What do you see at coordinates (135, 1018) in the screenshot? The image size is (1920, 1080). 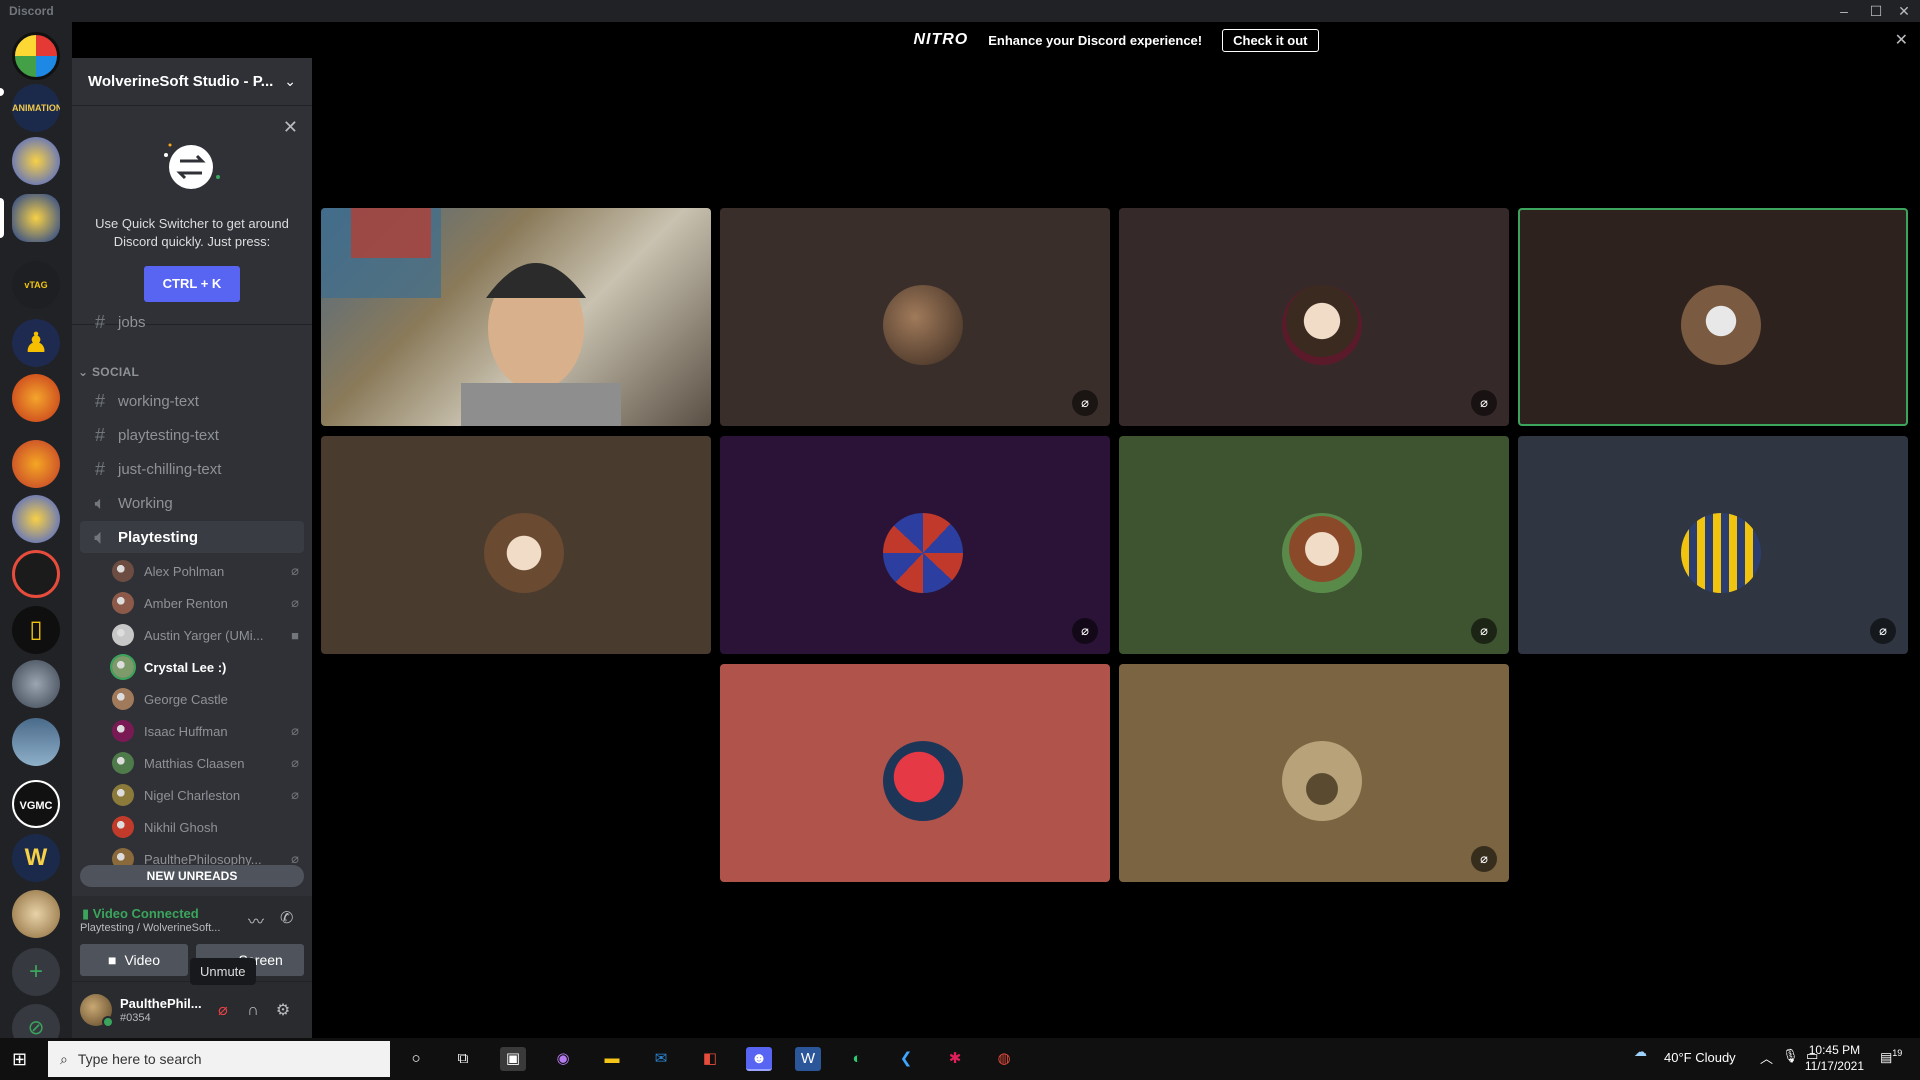 I see `user-discriminator: #0354` at bounding box center [135, 1018].